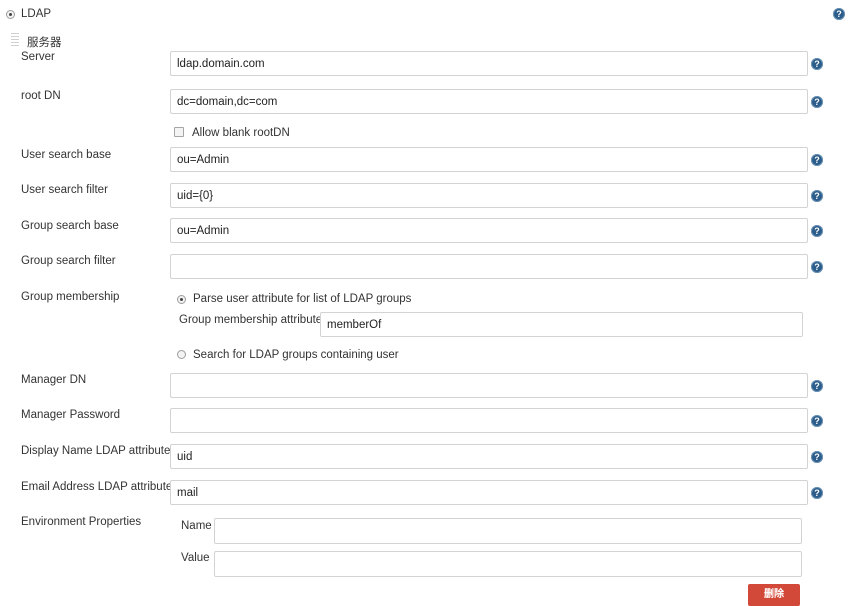 The width and height of the screenshot is (849, 606). I want to click on drag-handle-icon, so click(15, 39).